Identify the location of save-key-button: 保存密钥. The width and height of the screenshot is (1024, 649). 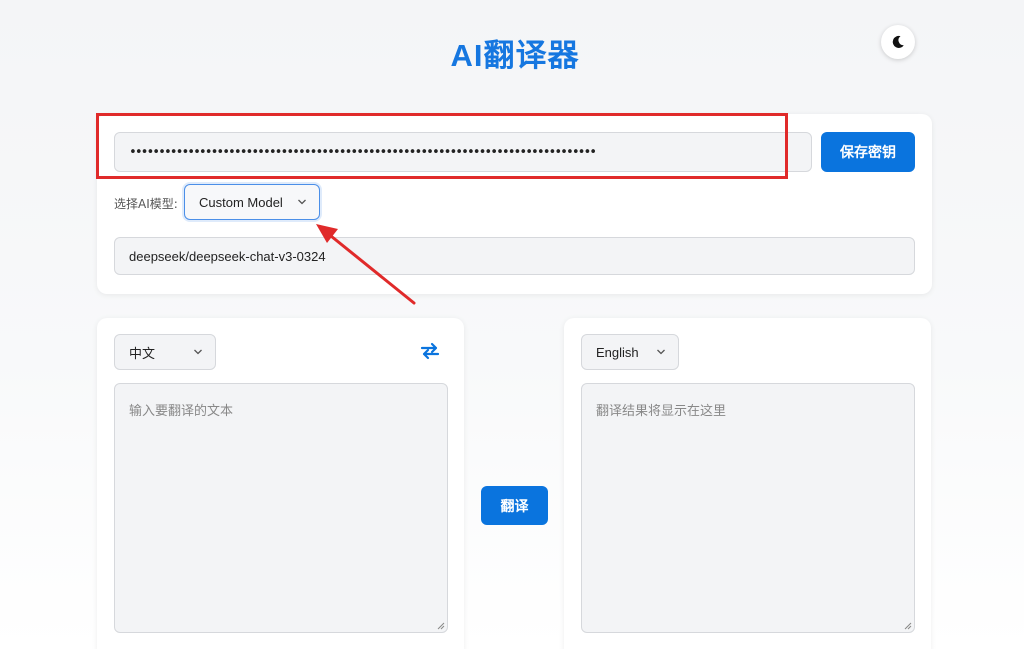
(868, 152).